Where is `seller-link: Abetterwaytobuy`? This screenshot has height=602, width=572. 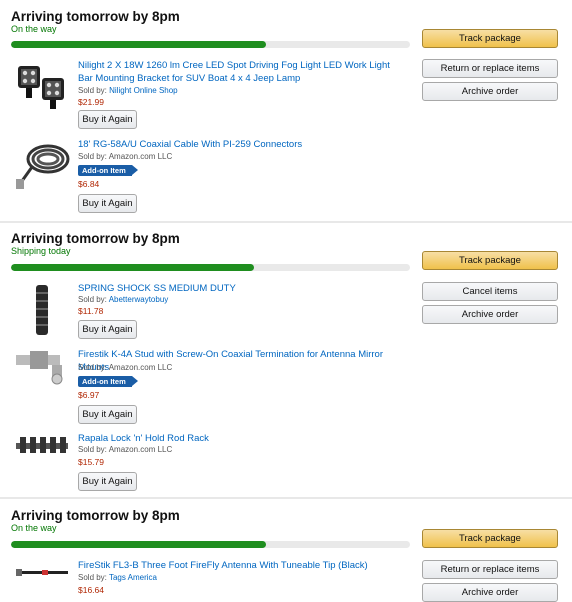 seller-link: Abetterwaytobuy is located at coordinates (139, 299).